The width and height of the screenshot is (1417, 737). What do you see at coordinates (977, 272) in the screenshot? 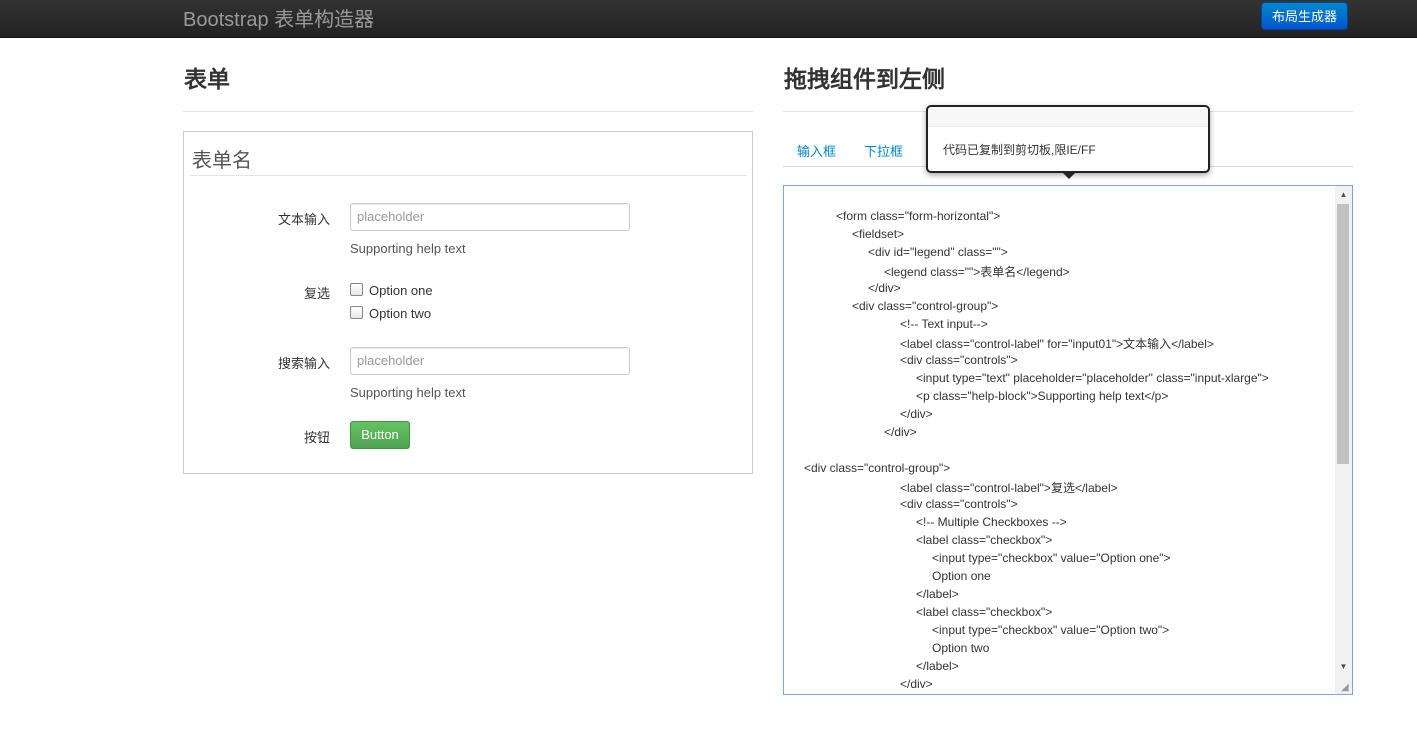
I see `code-line: <legend class="">表单名</legend>` at bounding box center [977, 272].